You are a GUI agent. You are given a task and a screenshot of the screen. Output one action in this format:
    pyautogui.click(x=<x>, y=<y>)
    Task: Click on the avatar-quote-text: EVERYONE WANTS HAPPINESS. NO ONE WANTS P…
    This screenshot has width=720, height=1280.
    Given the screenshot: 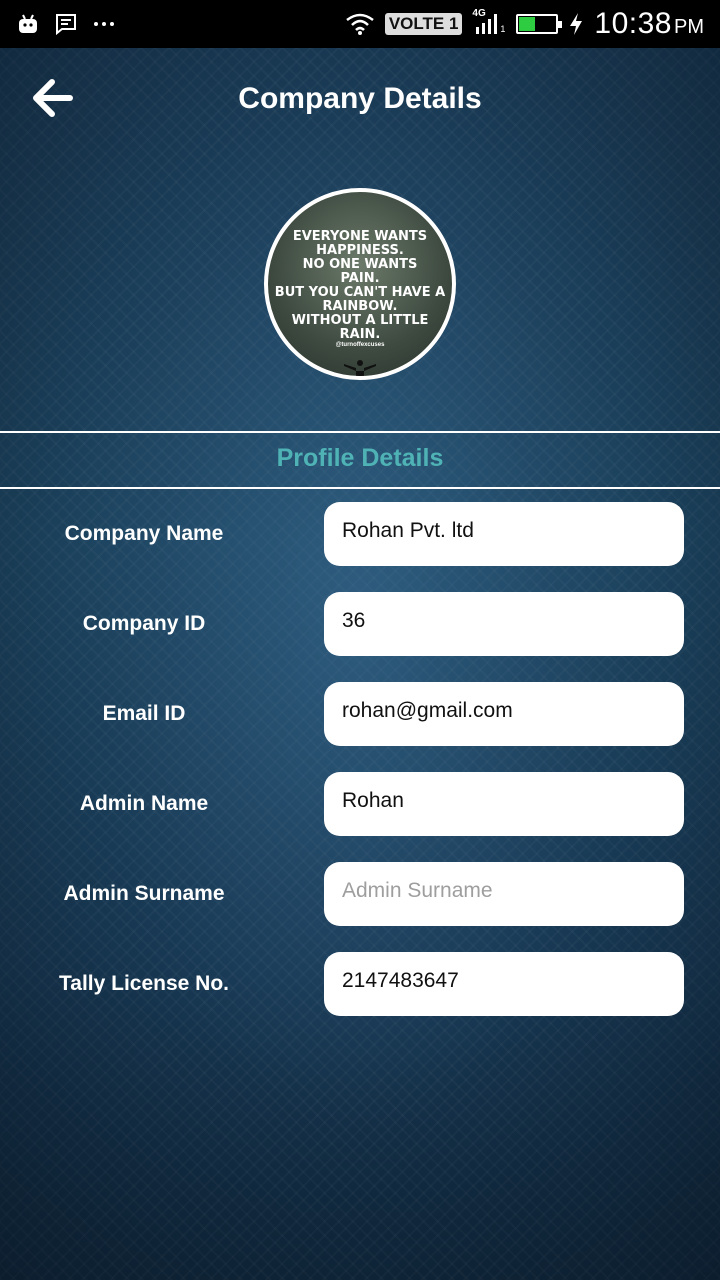 What is the action you would take?
    pyautogui.click(x=360, y=285)
    